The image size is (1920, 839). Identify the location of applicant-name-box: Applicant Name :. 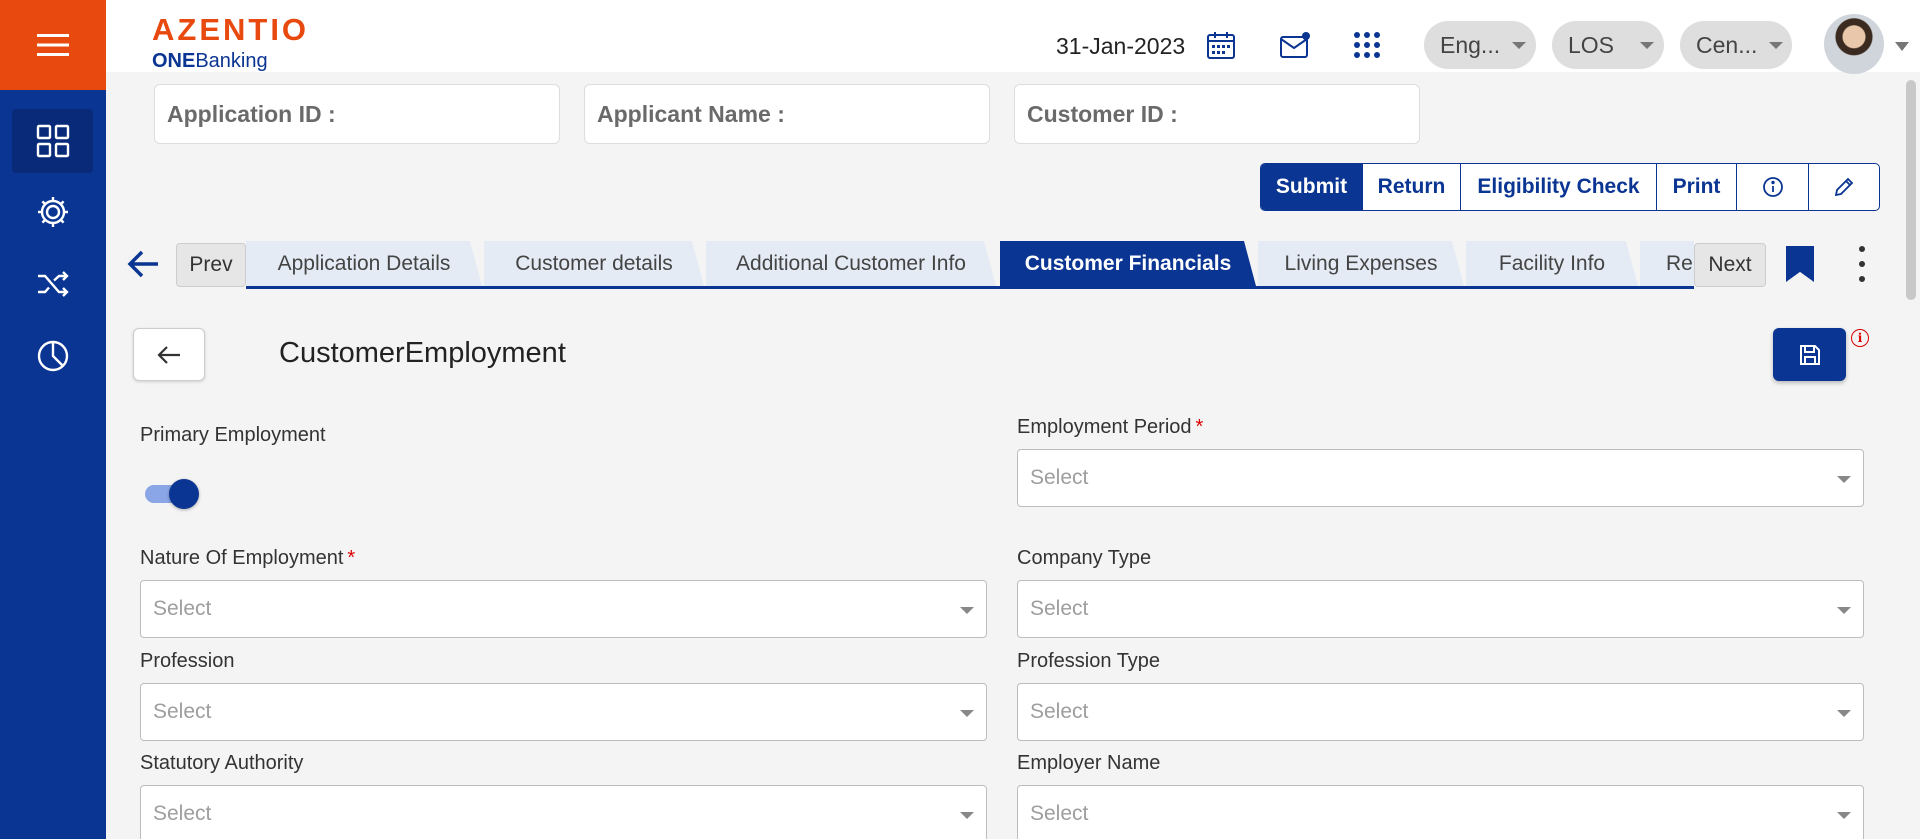
(787, 114).